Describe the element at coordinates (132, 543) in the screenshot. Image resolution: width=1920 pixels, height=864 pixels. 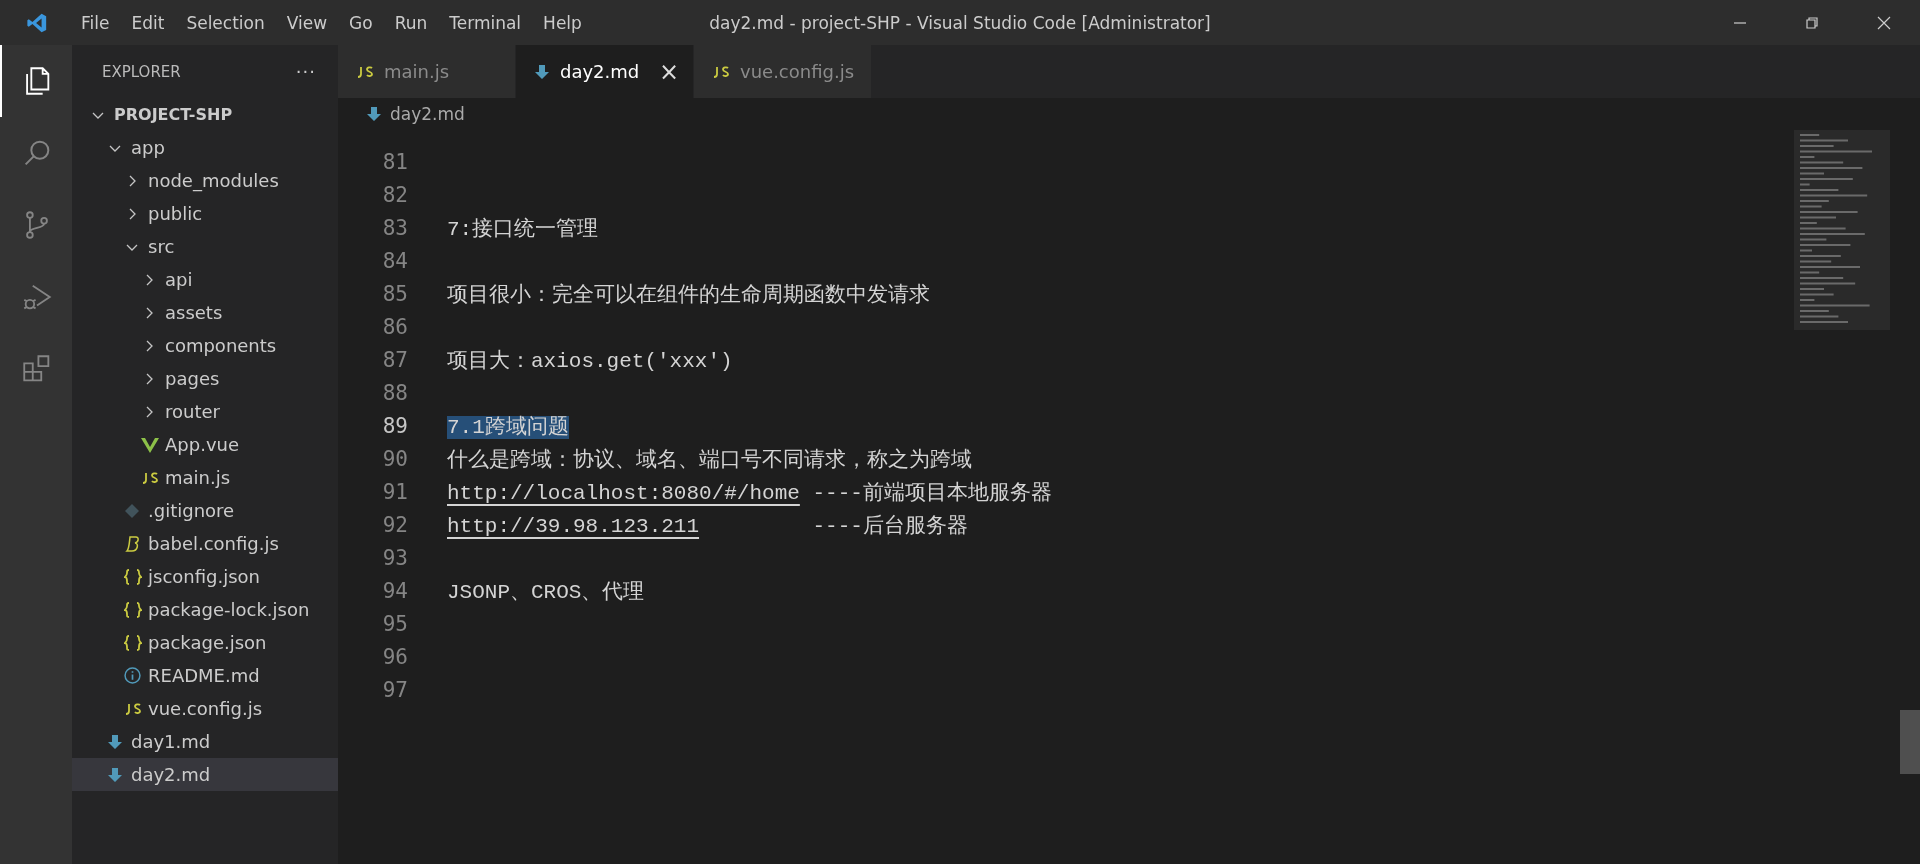
I see `babel-icon` at that location.